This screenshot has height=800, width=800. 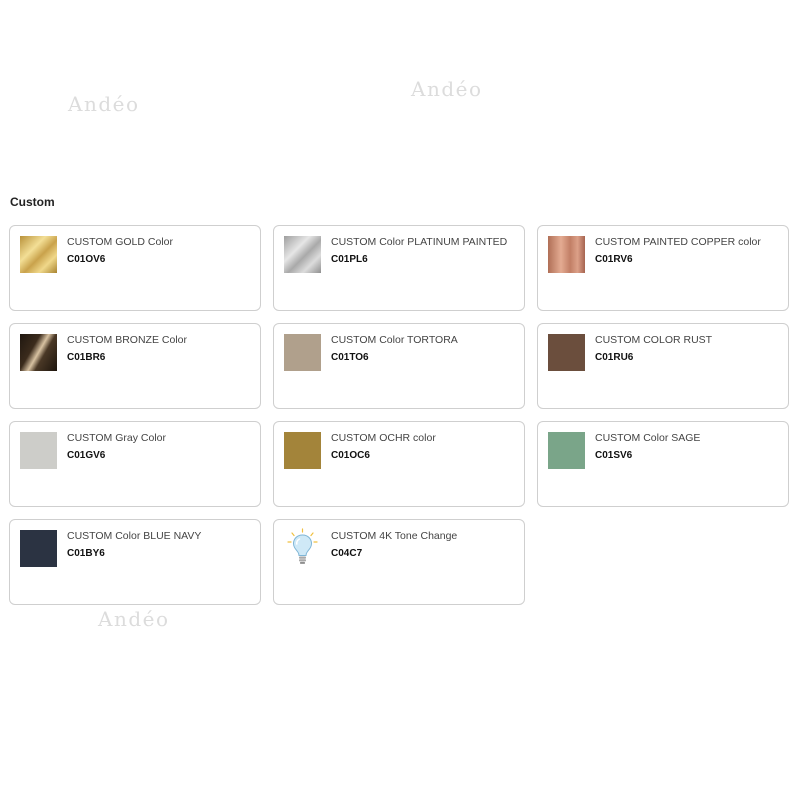 I want to click on option-code: C01RU6, so click(x=614, y=357).